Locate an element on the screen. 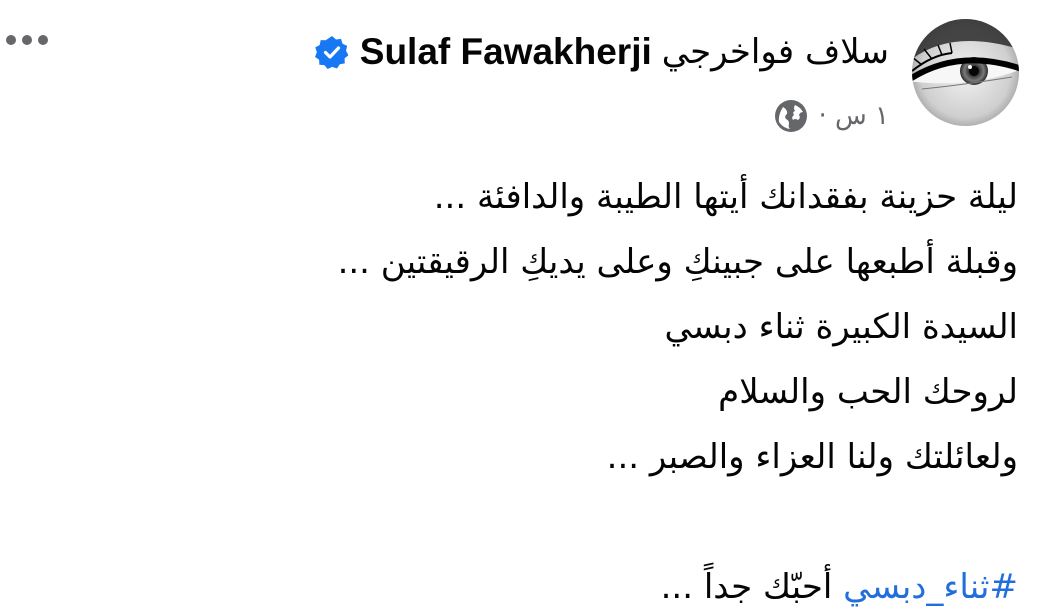 This screenshot has width=1039, height=610. avatar is located at coordinates (965, 72).